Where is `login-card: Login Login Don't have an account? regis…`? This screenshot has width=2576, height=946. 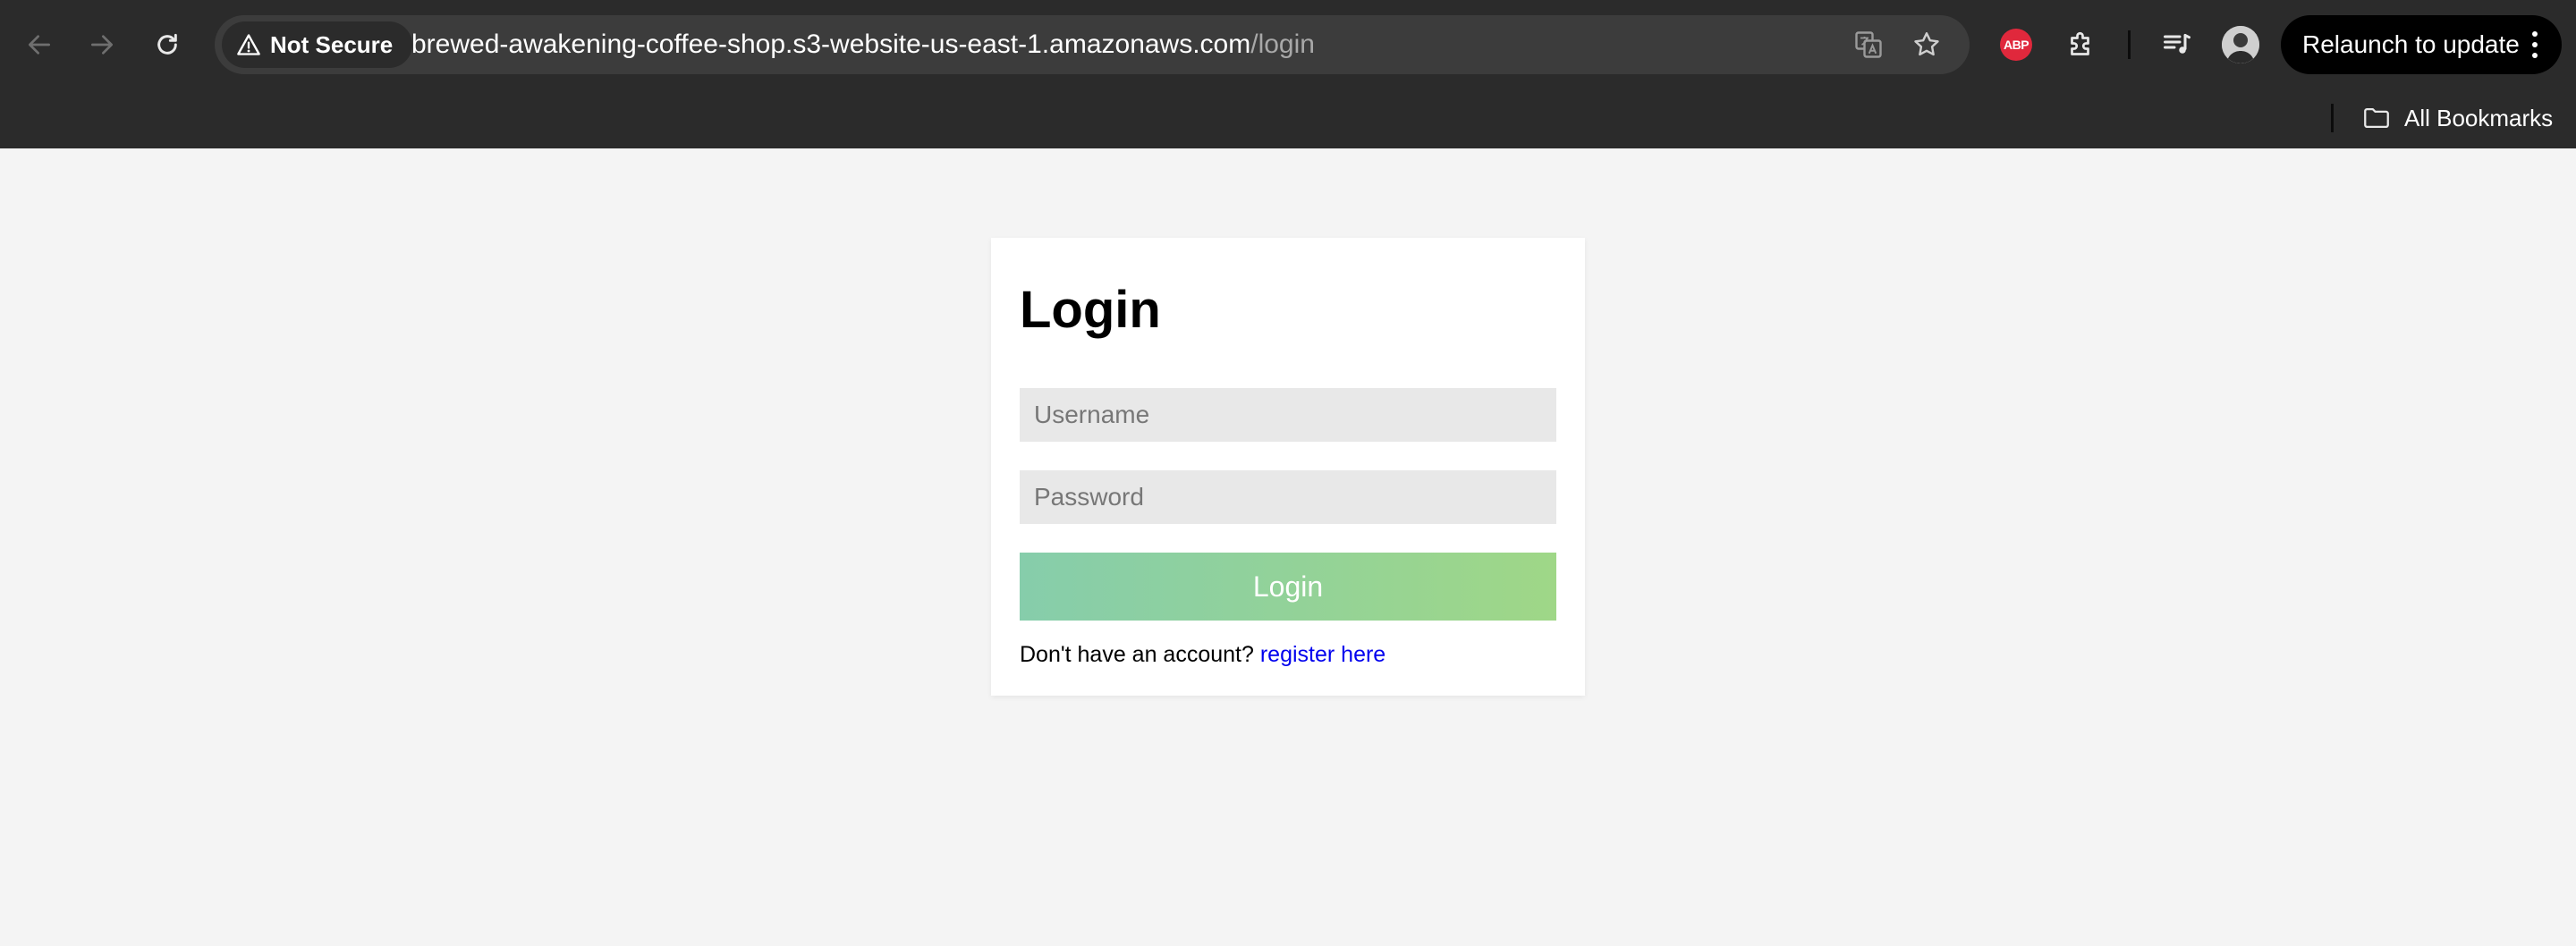 login-card: Login Login Don't have an account? regis… is located at coordinates (1288, 467).